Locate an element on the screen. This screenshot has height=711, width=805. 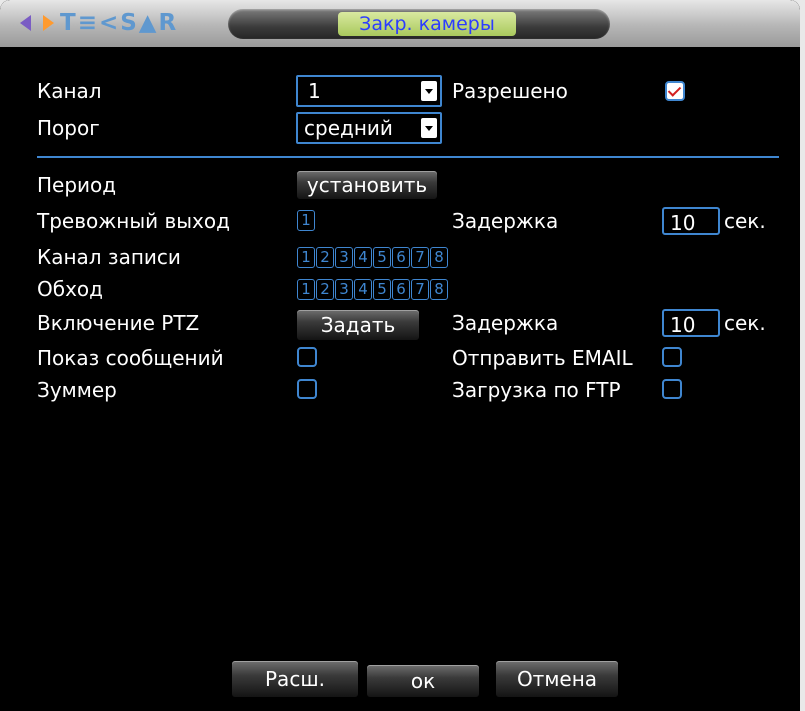
tour-label: Обход is located at coordinates (70, 289).